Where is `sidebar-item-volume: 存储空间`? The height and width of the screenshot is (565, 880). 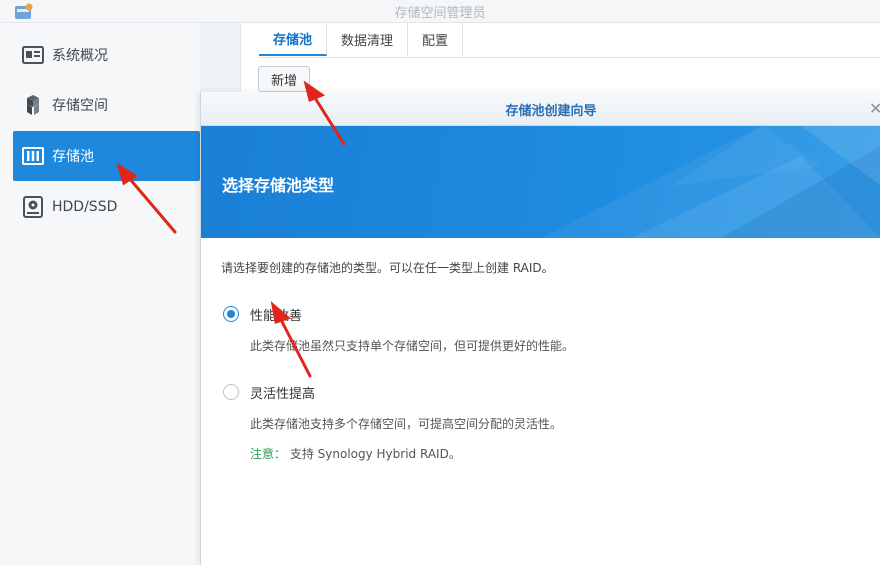
sidebar-item-volume: 存储空间 is located at coordinates (106, 105).